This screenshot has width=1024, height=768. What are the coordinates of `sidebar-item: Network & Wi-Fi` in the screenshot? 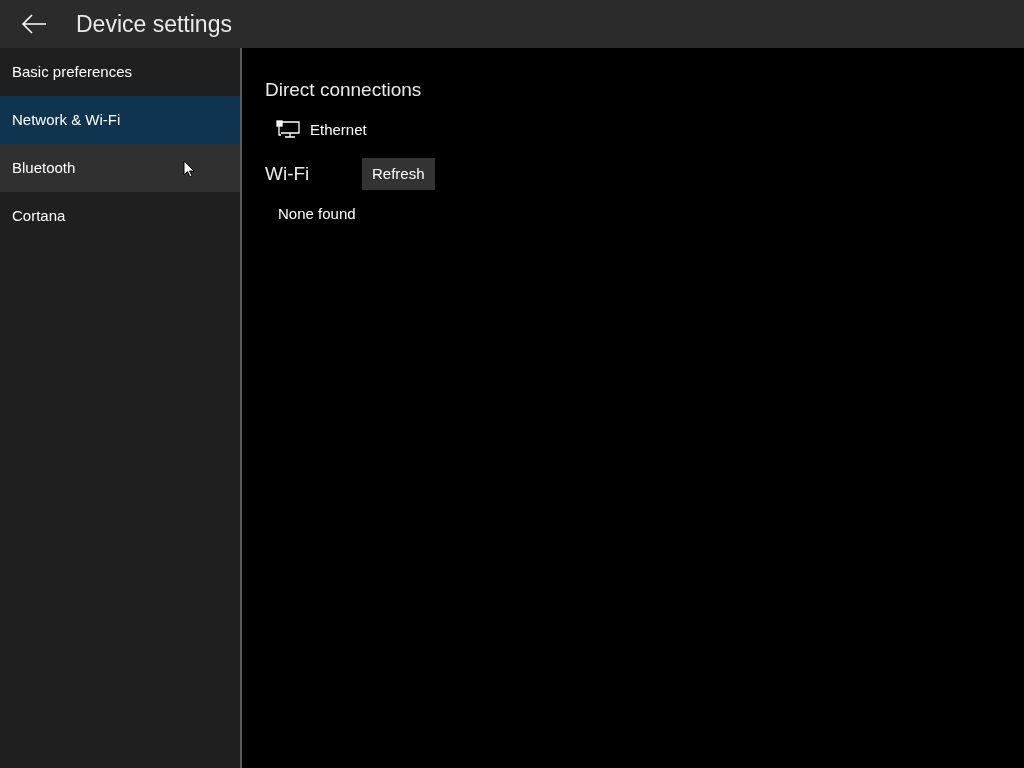 It's located at (120, 120).